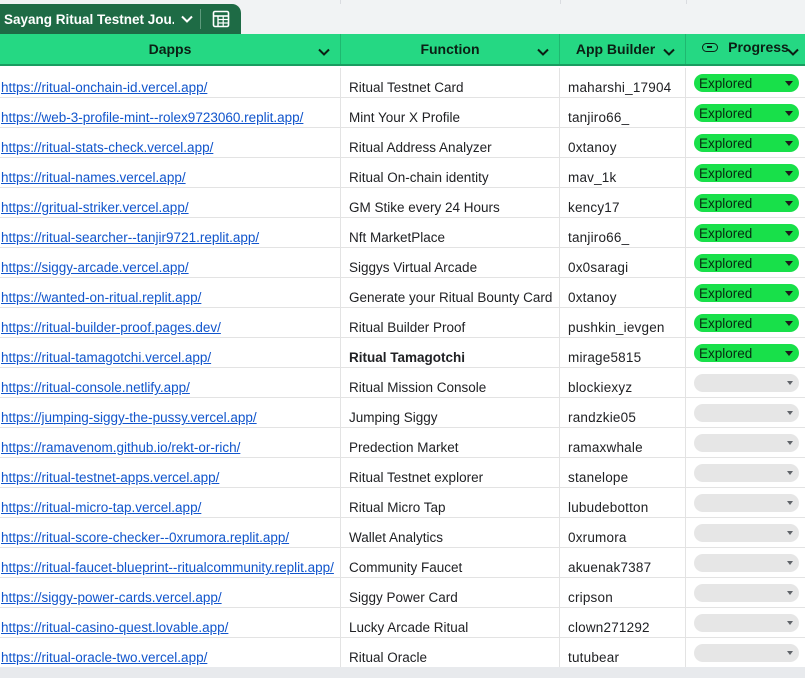 Image resolution: width=805 pixels, height=678 pixels. Describe the element at coordinates (450, 563) in the screenshot. I see `function-cell: Community Faucet` at that location.